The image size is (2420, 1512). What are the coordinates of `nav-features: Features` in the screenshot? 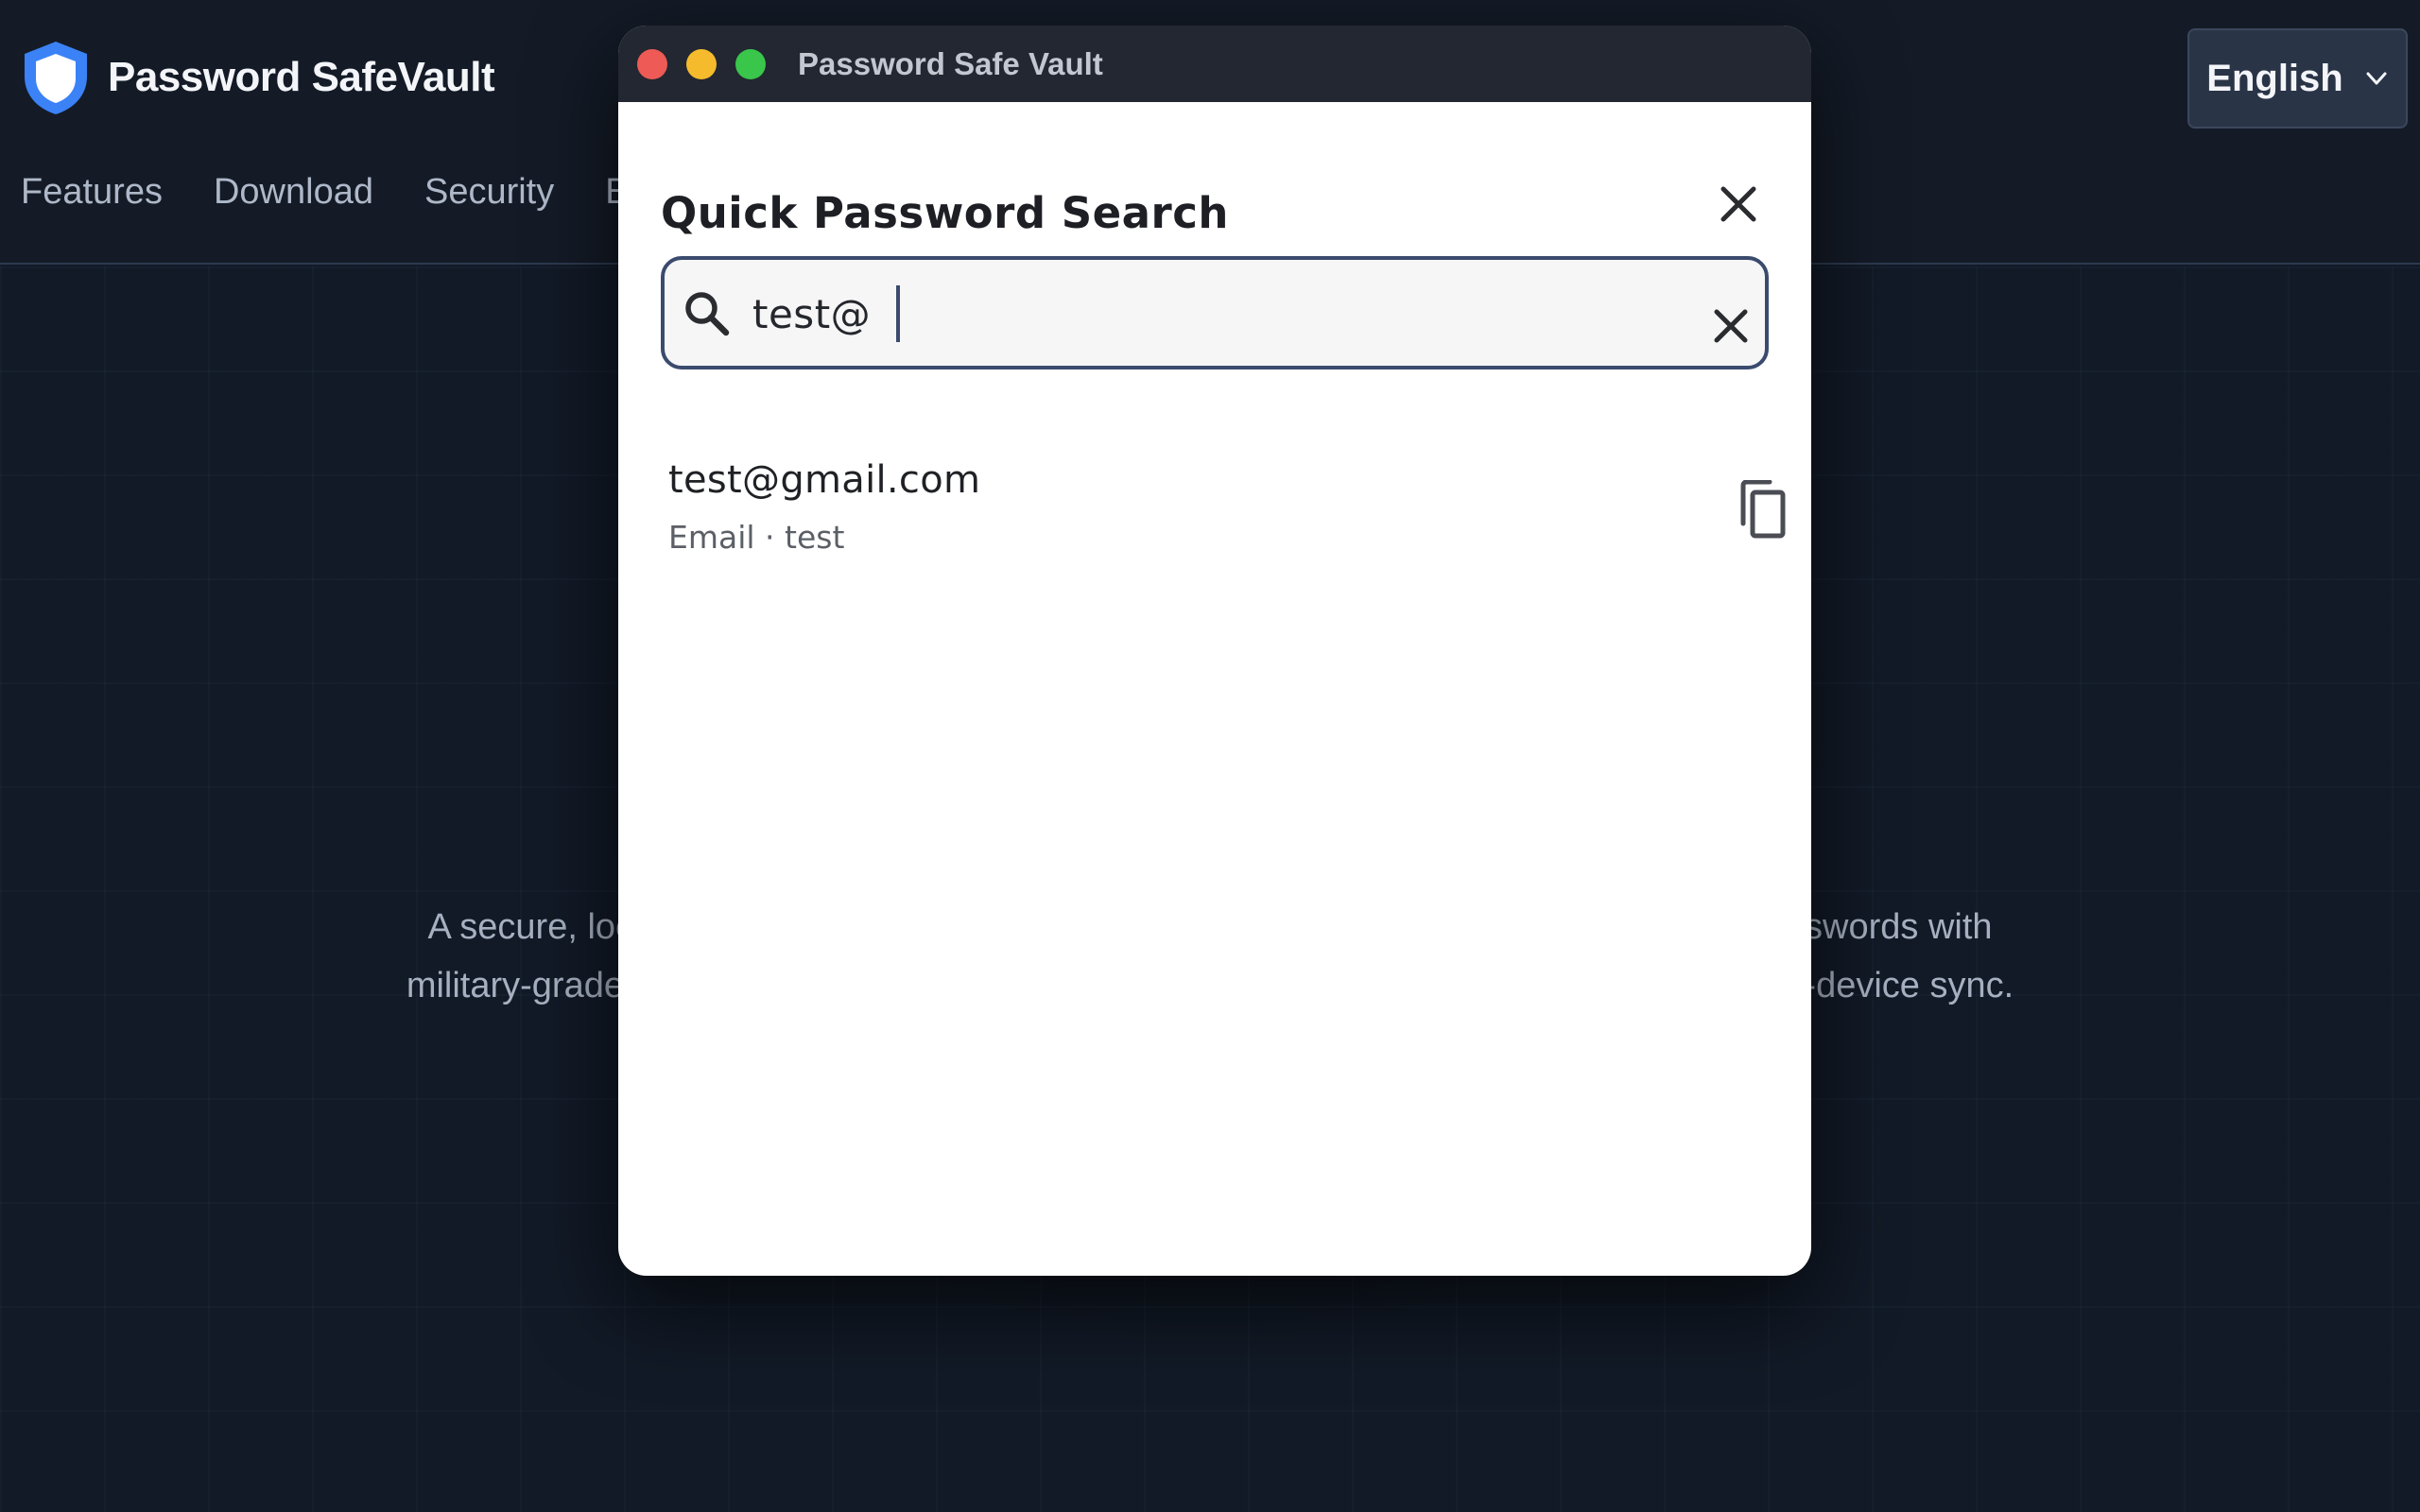 It's located at (92, 192).